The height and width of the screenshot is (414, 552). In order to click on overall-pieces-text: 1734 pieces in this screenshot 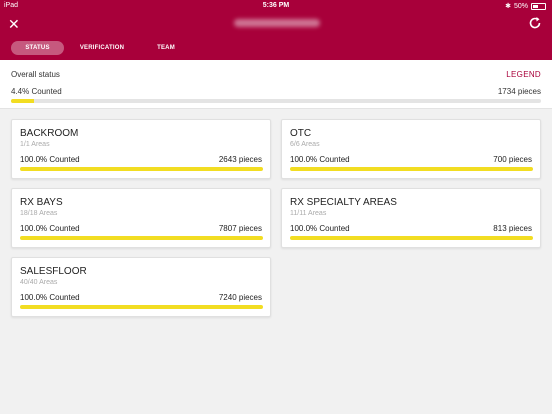, I will do `click(519, 91)`.